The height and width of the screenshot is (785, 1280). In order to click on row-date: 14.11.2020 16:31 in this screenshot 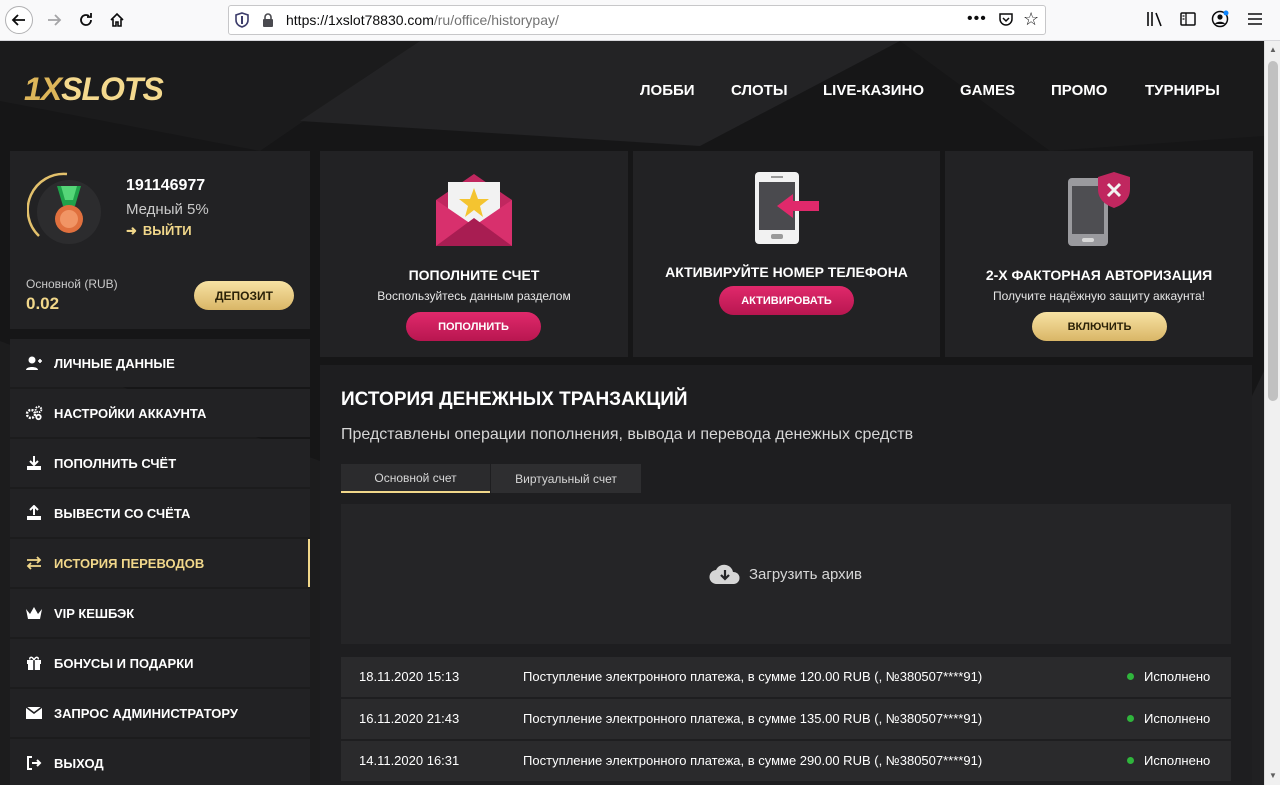, I will do `click(409, 760)`.